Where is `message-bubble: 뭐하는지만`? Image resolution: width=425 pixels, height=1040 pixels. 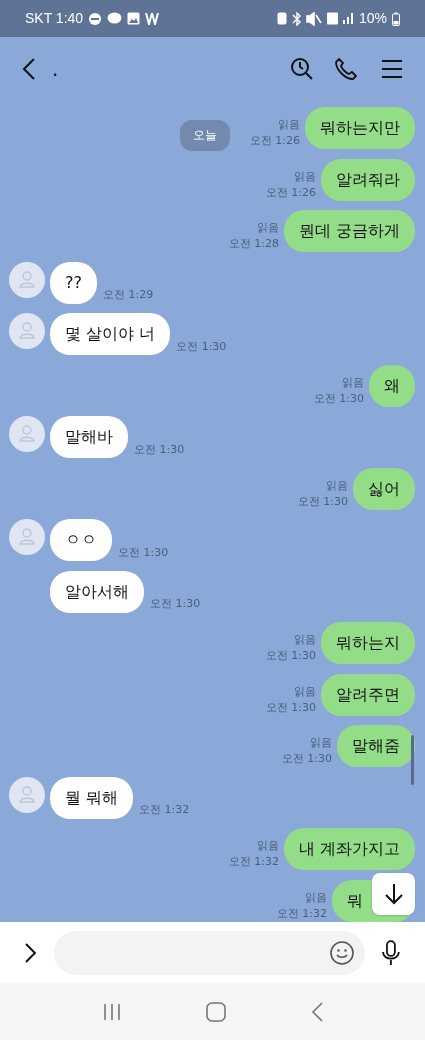 message-bubble: 뭐하는지만 is located at coordinates (360, 128).